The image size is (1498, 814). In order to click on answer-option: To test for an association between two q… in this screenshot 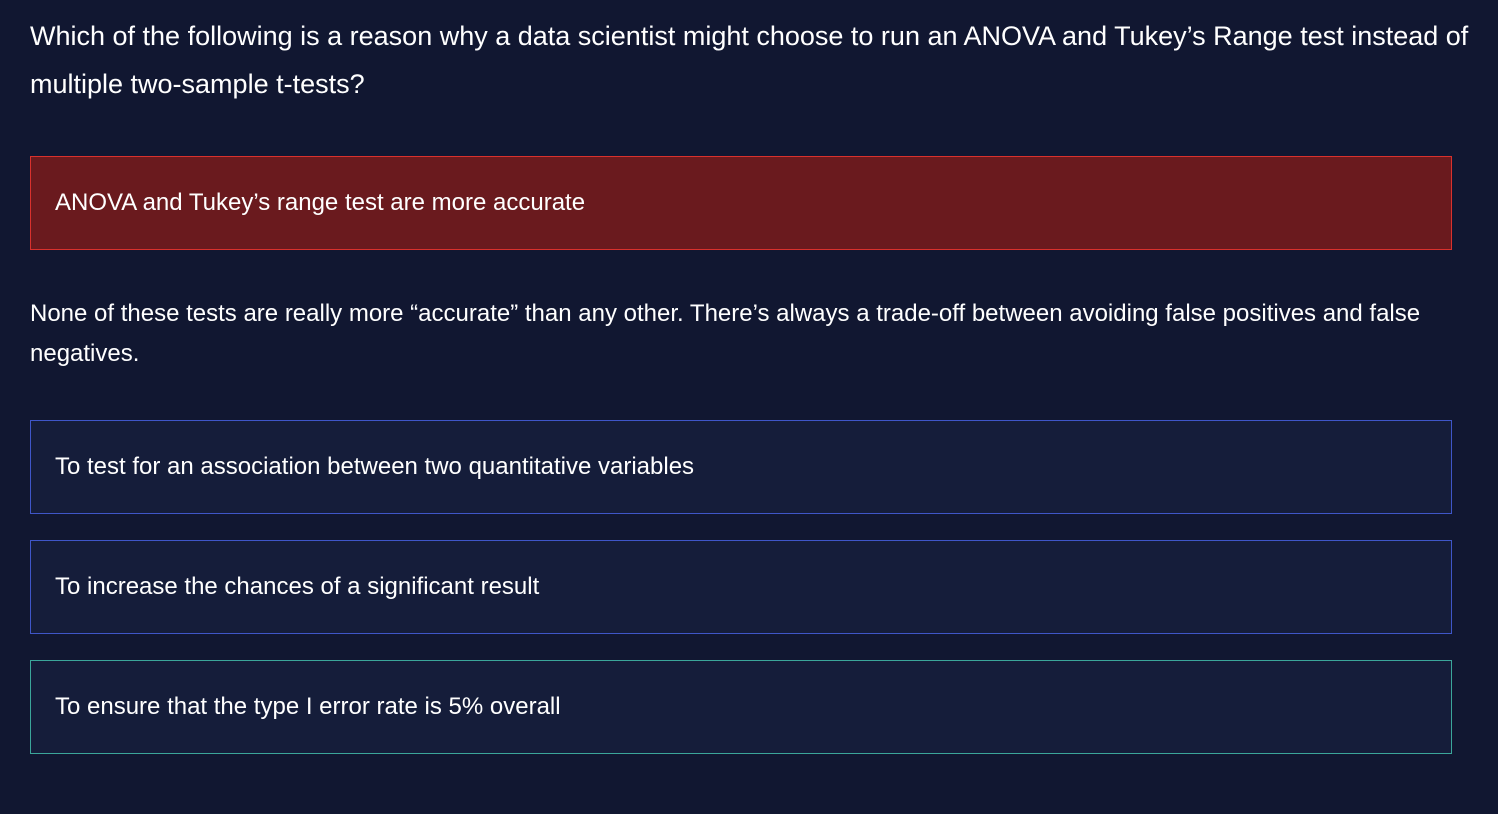, I will do `click(741, 467)`.